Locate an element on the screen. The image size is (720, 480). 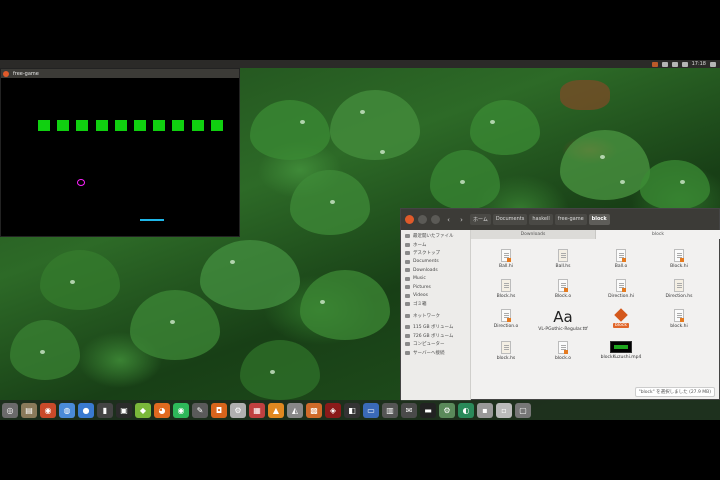
sidebar-item: Documents is located at coordinates (435, 262).